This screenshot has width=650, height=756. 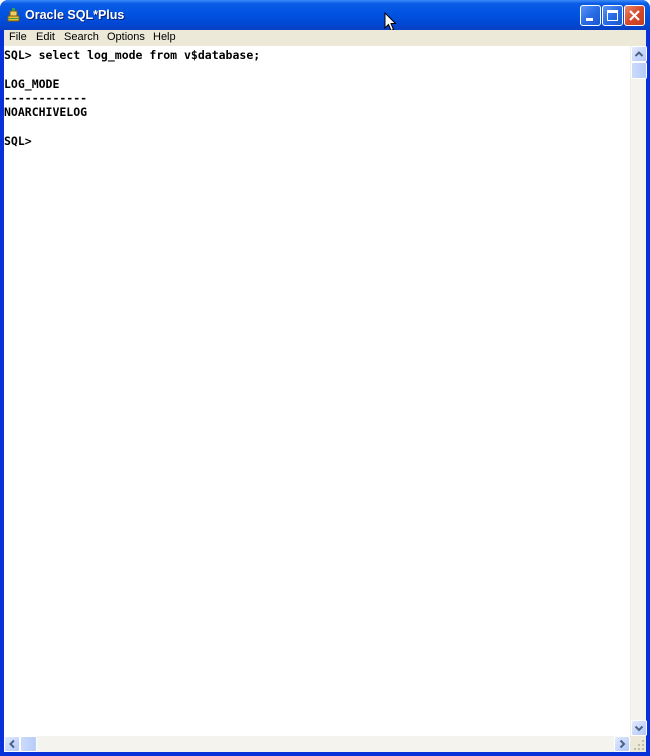 I want to click on scroll-down-button, so click(x=639, y=728).